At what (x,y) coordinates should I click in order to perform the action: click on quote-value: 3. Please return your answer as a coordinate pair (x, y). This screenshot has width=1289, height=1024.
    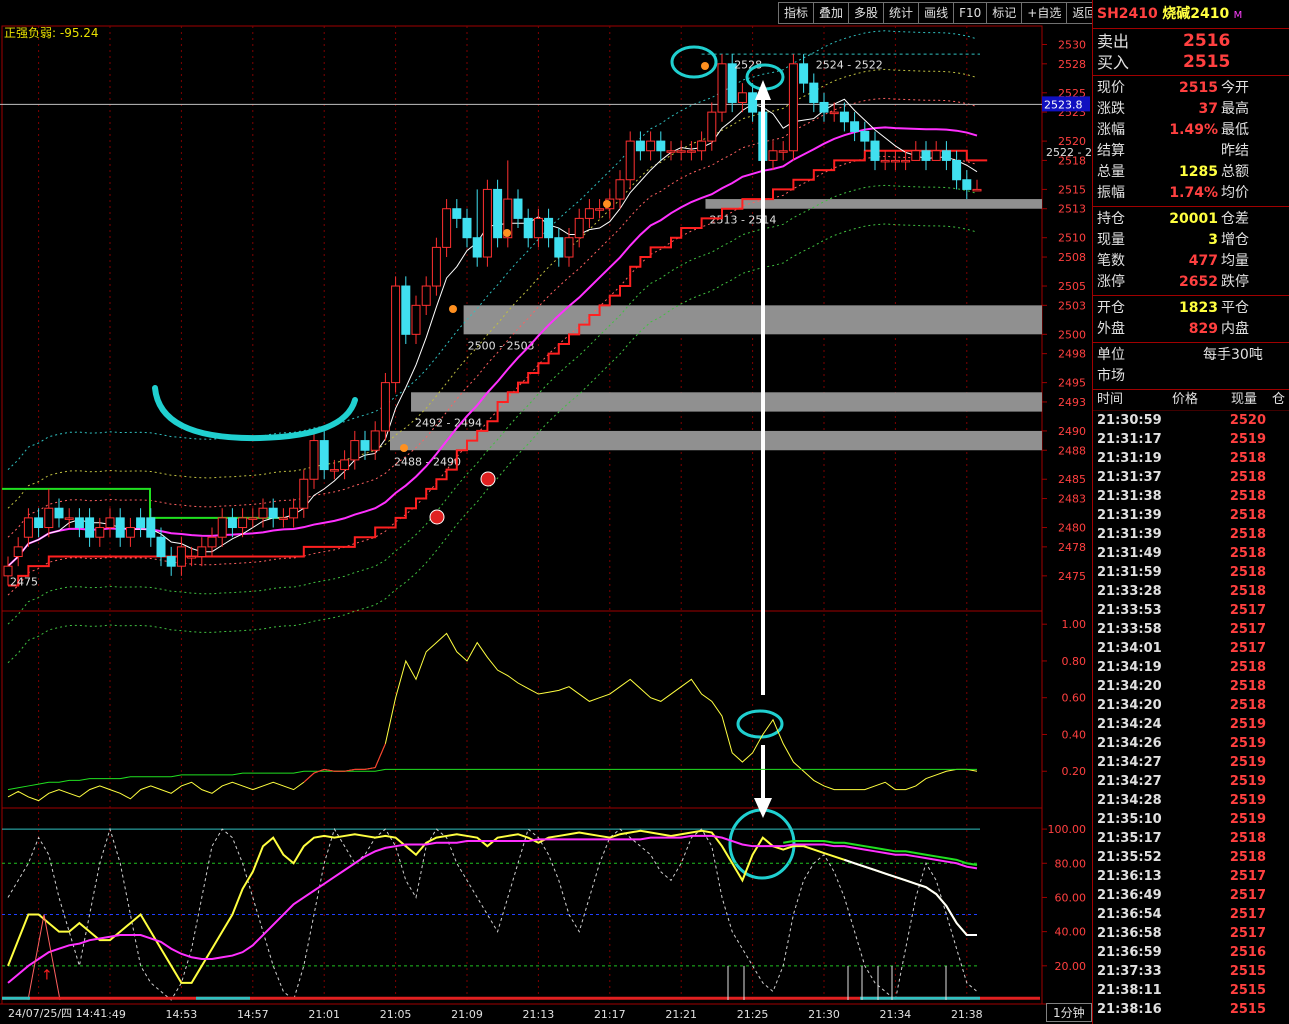
    Looking at the image, I should click on (1213, 240).